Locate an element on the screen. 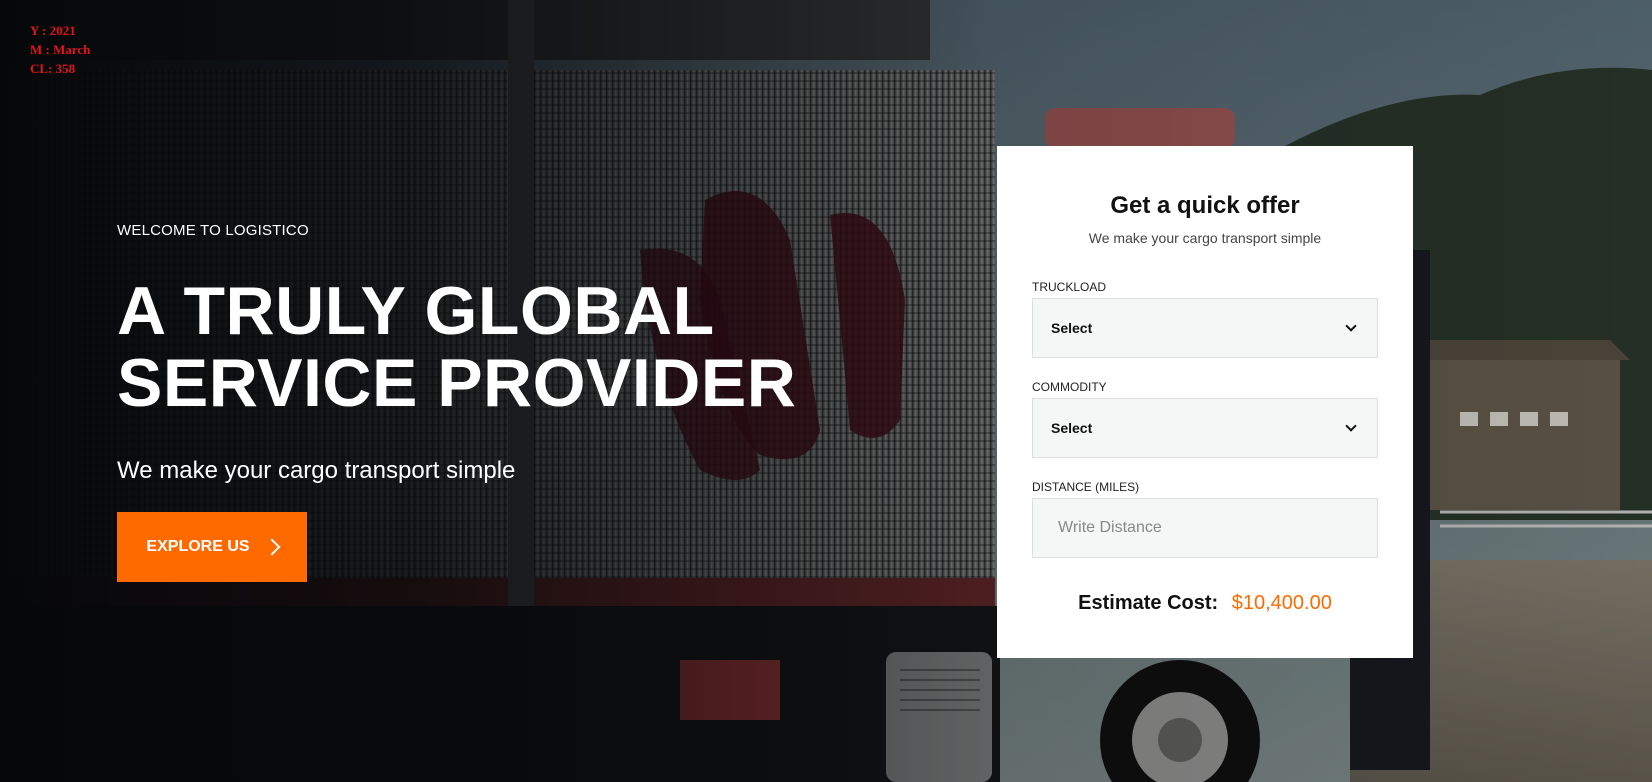 This screenshot has width=1652, height=782. commodity-label: COMMODITY is located at coordinates (1069, 387).